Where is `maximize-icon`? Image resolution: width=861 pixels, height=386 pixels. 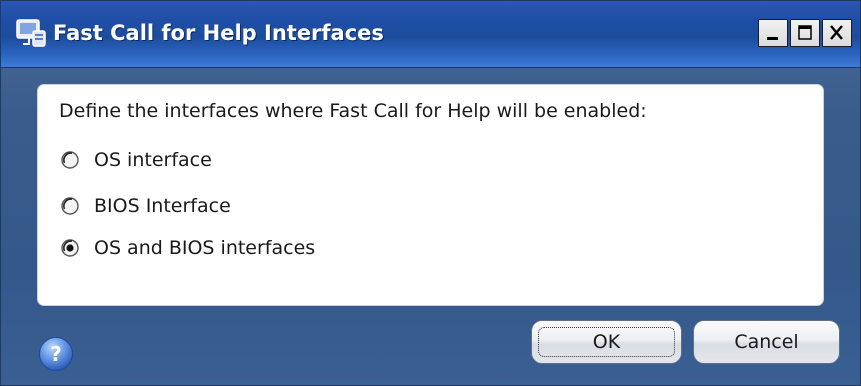
maximize-icon is located at coordinates (805, 32).